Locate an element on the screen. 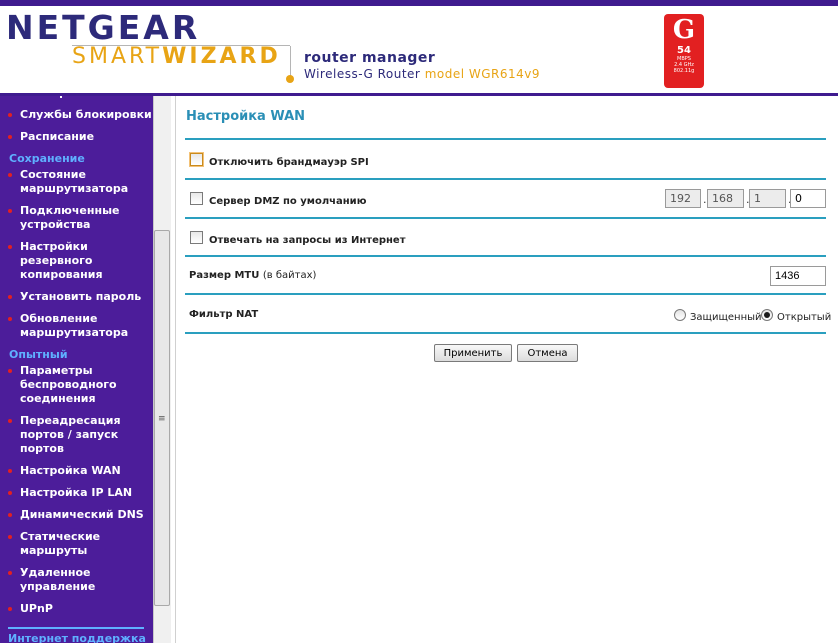 The height and width of the screenshot is (643, 838). scrollbar-thumb: ≡ is located at coordinates (162, 418).